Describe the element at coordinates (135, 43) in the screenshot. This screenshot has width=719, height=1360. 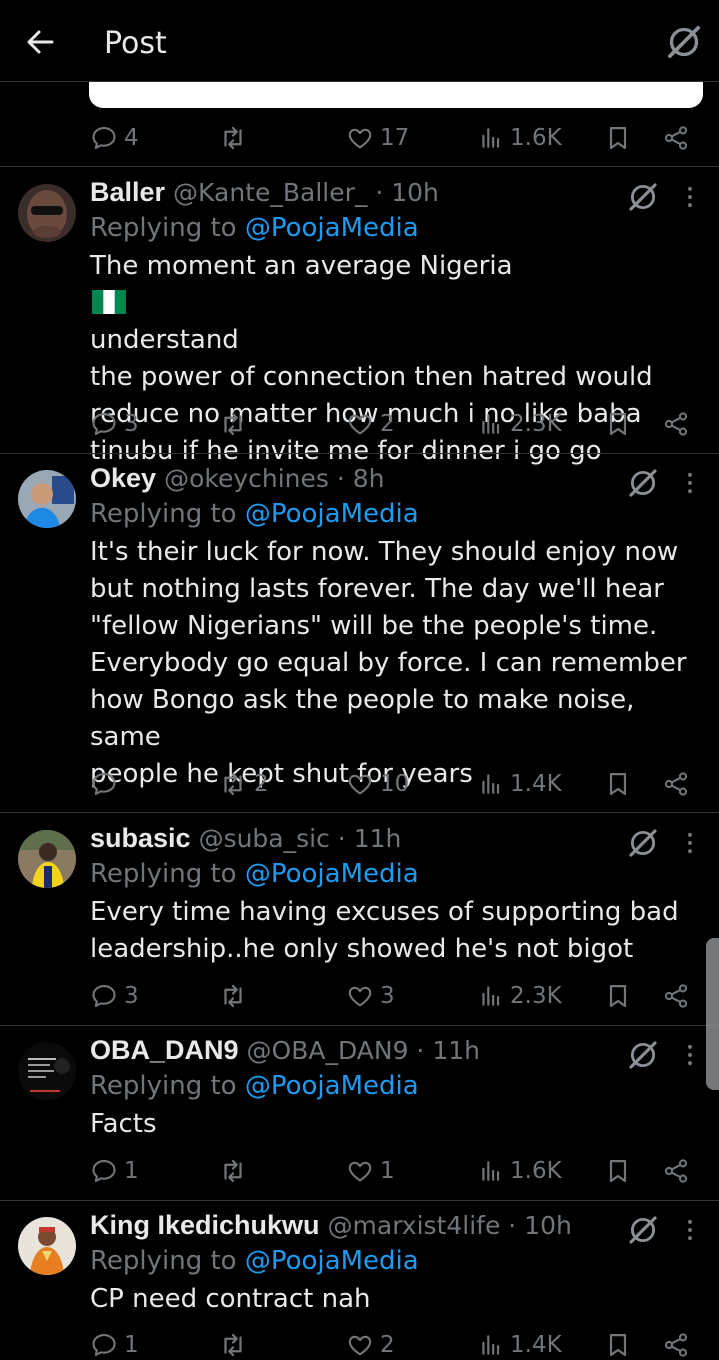
I see `page-title: Post` at that location.